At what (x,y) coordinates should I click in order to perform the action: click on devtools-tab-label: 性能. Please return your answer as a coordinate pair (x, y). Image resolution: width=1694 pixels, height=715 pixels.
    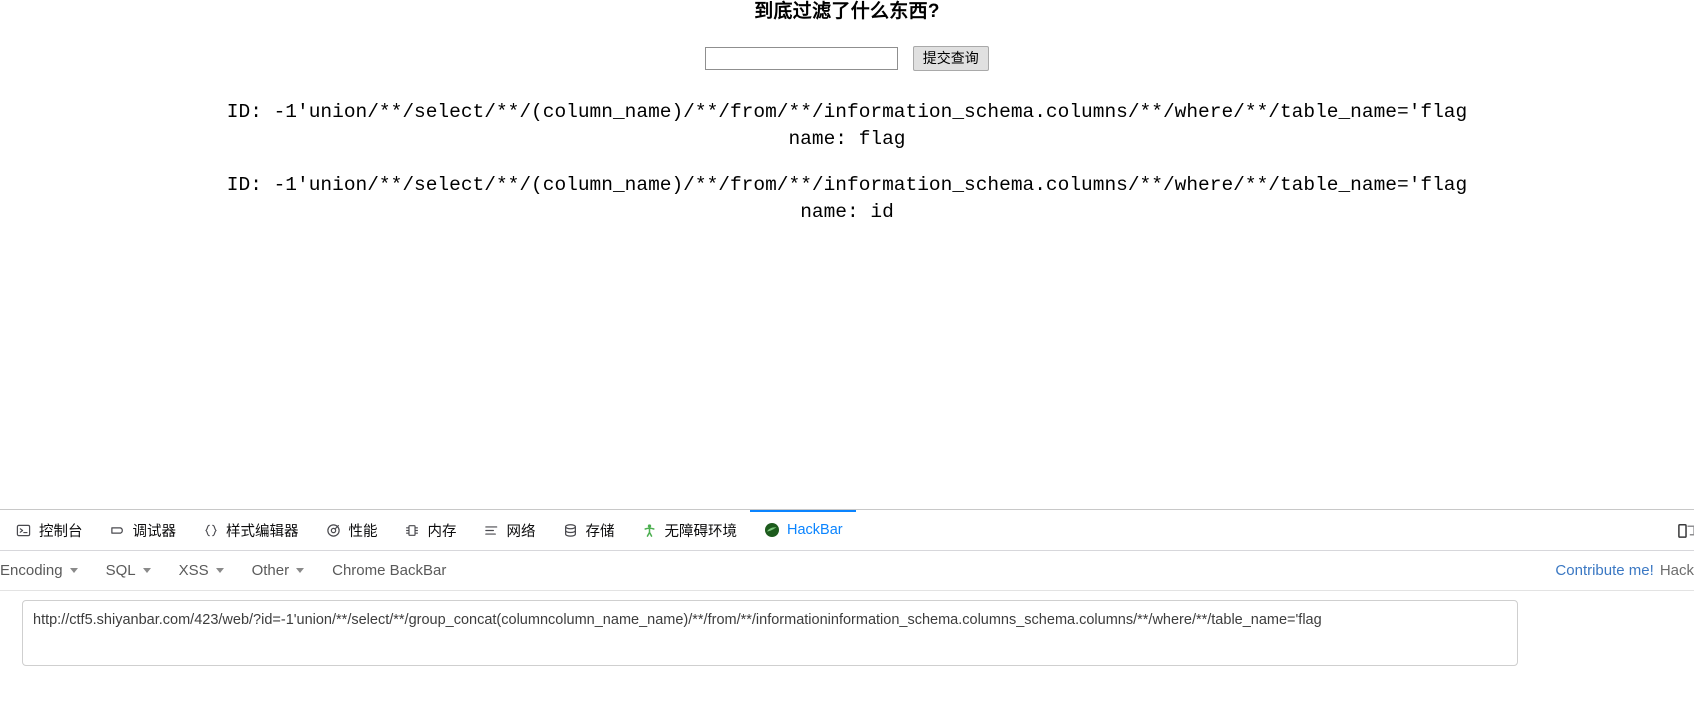
    Looking at the image, I should click on (363, 531).